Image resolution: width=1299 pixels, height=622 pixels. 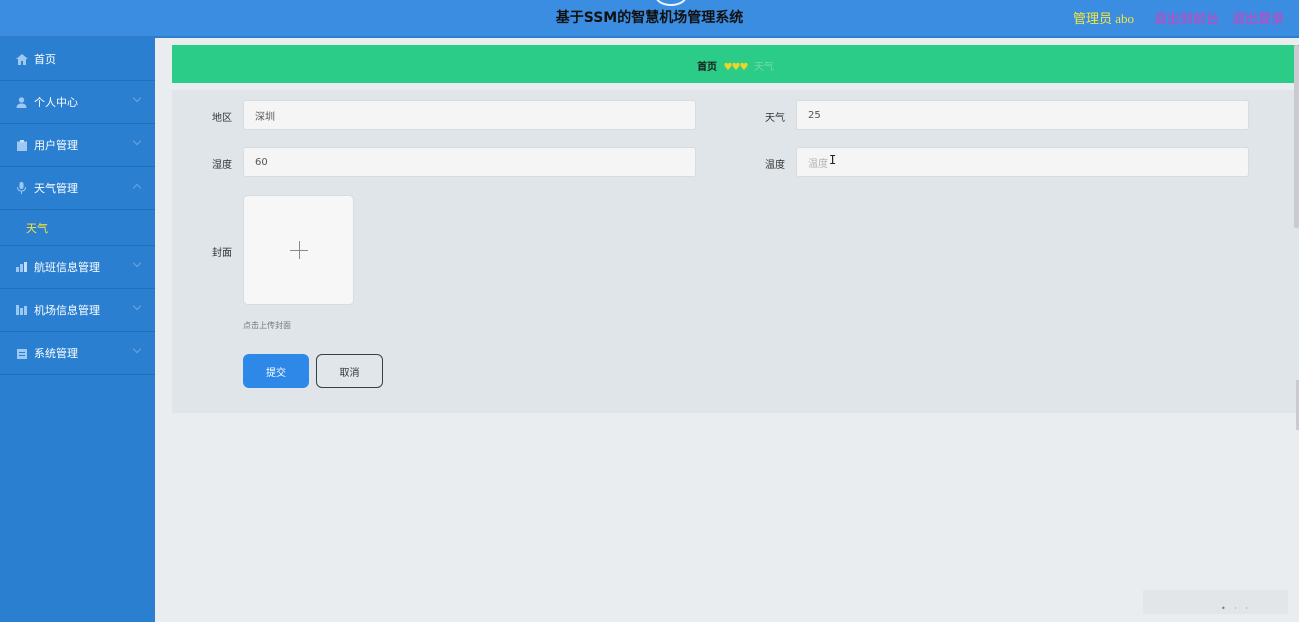 What do you see at coordinates (469, 115) in the screenshot?
I see `region-input: 深圳` at bounding box center [469, 115].